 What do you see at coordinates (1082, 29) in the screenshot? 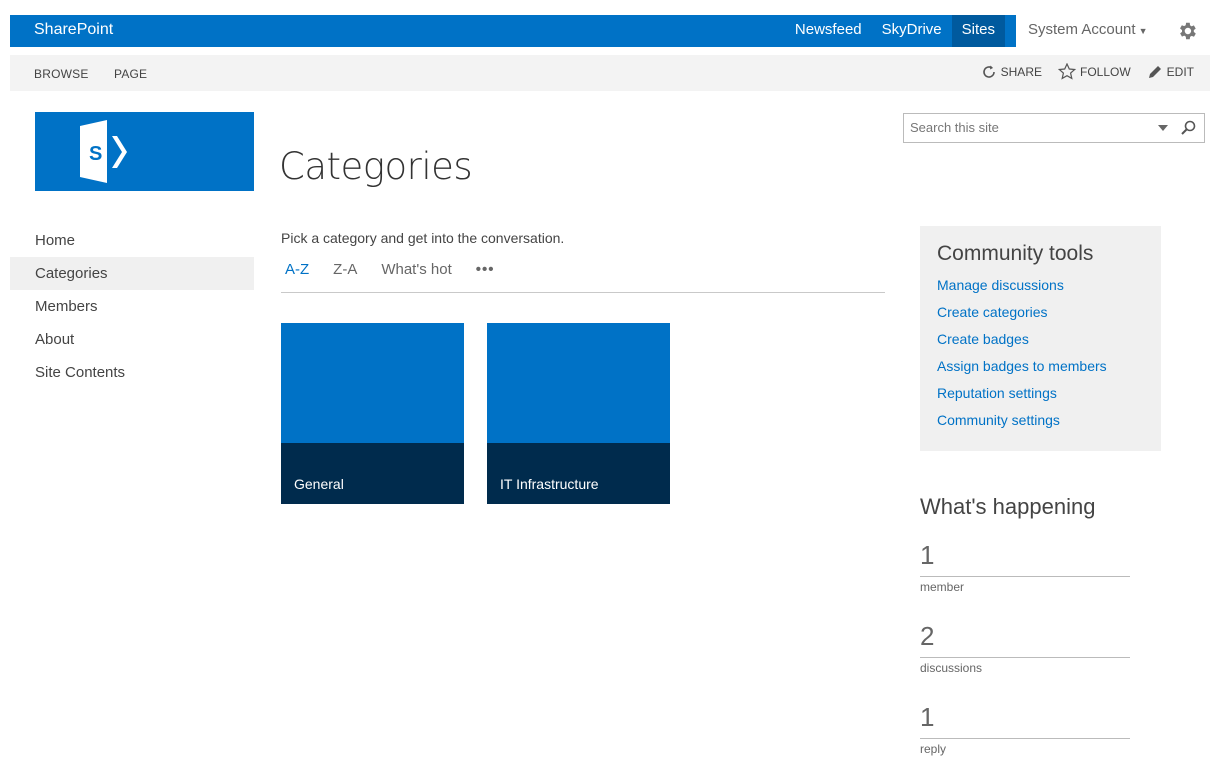
I see `account-name: System Account` at bounding box center [1082, 29].